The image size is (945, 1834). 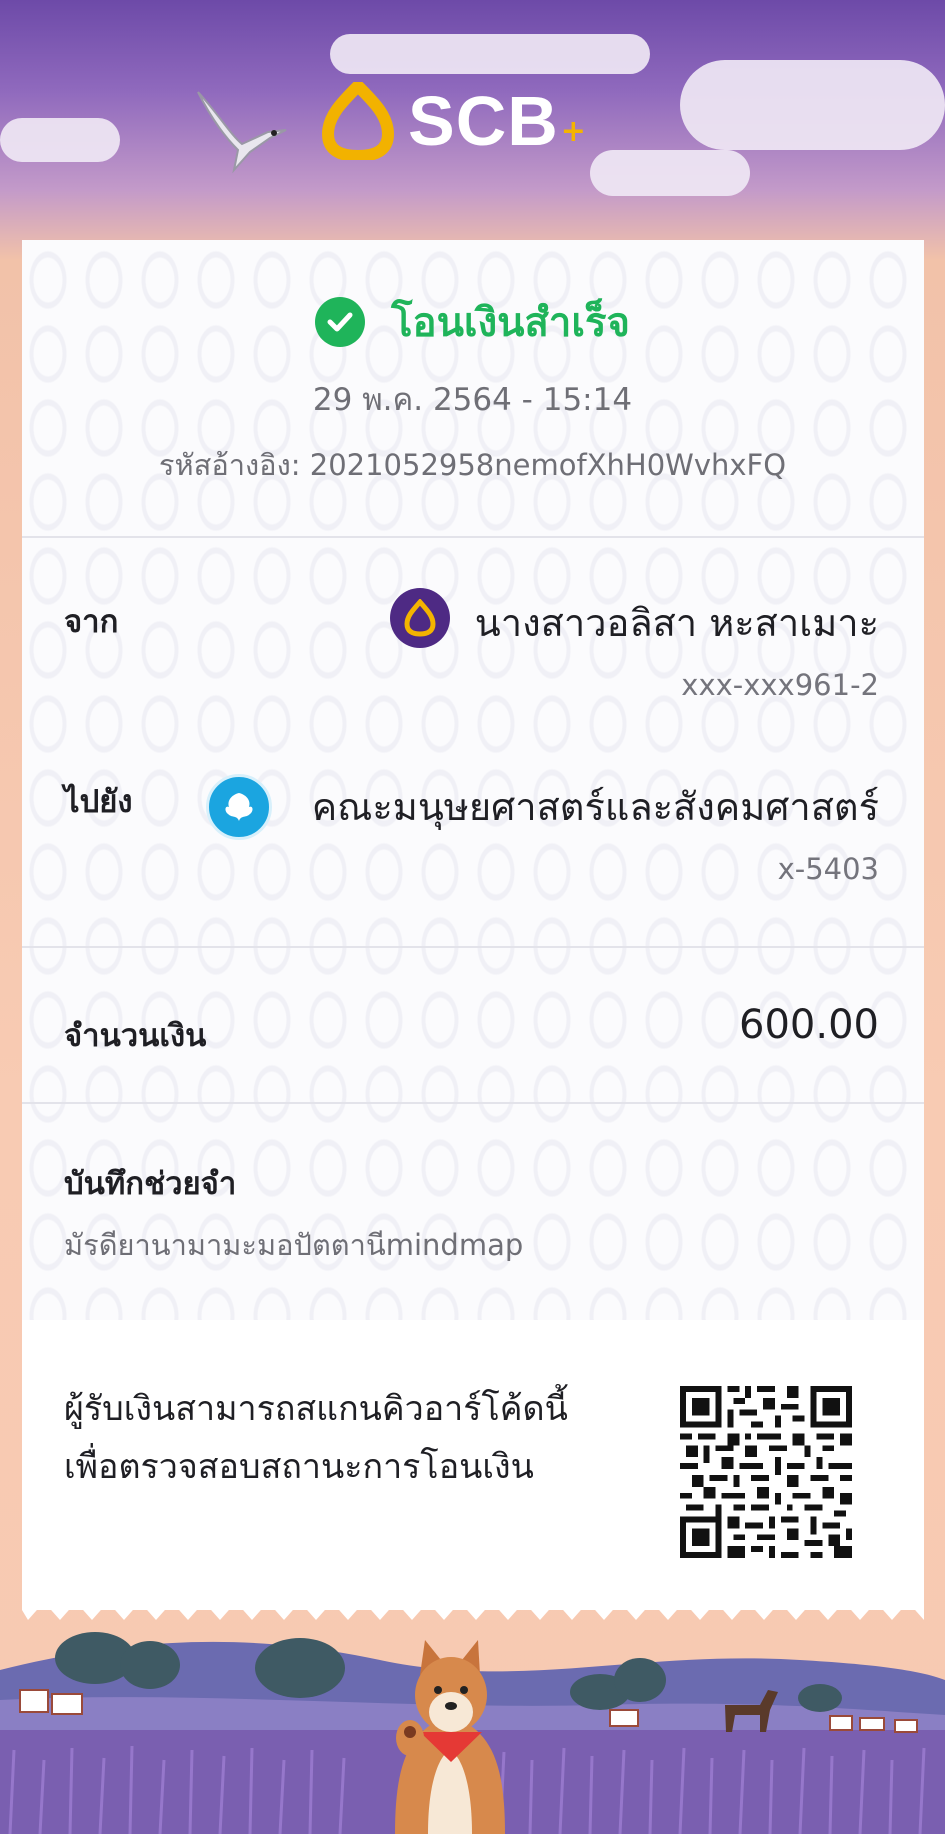 I want to click on receipt-zigzag-edge, so click(x=473, y=1605).